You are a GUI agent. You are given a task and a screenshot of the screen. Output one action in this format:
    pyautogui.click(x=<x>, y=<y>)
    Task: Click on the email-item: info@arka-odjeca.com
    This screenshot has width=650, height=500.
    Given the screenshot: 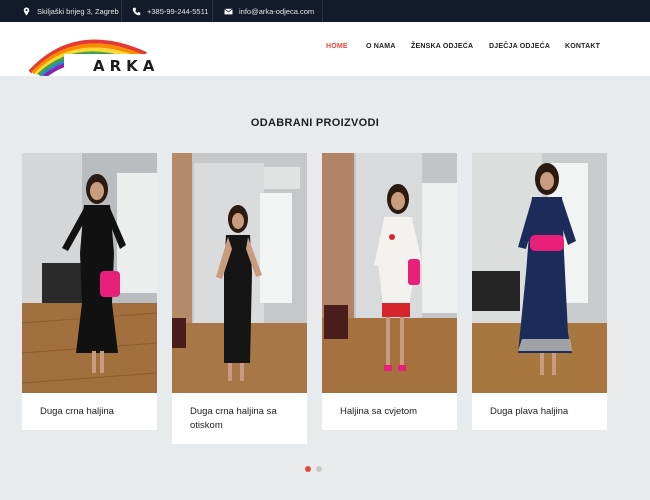 What is the action you would take?
    pyautogui.click(x=269, y=11)
    